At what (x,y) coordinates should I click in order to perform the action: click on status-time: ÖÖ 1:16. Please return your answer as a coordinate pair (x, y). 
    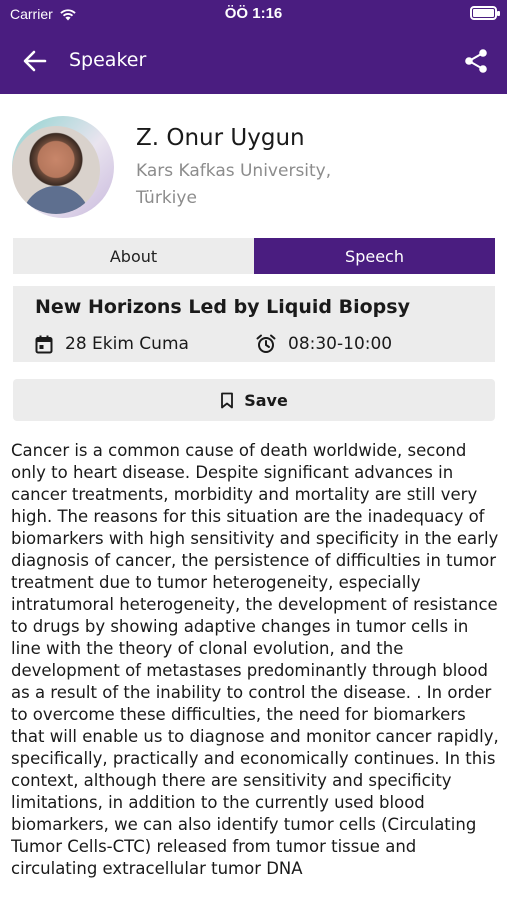
    Looking at the image, I should click on (253, 13).